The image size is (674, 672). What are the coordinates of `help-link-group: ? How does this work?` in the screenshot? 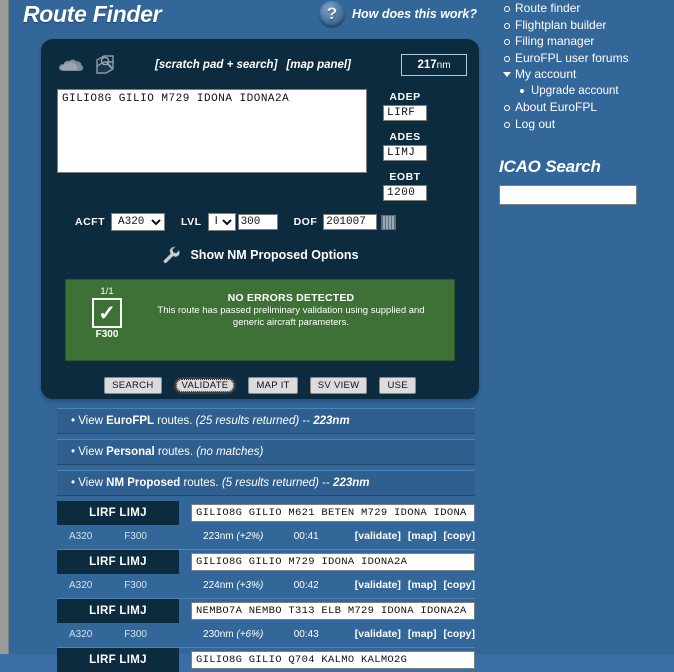 It's located at (398, 14).